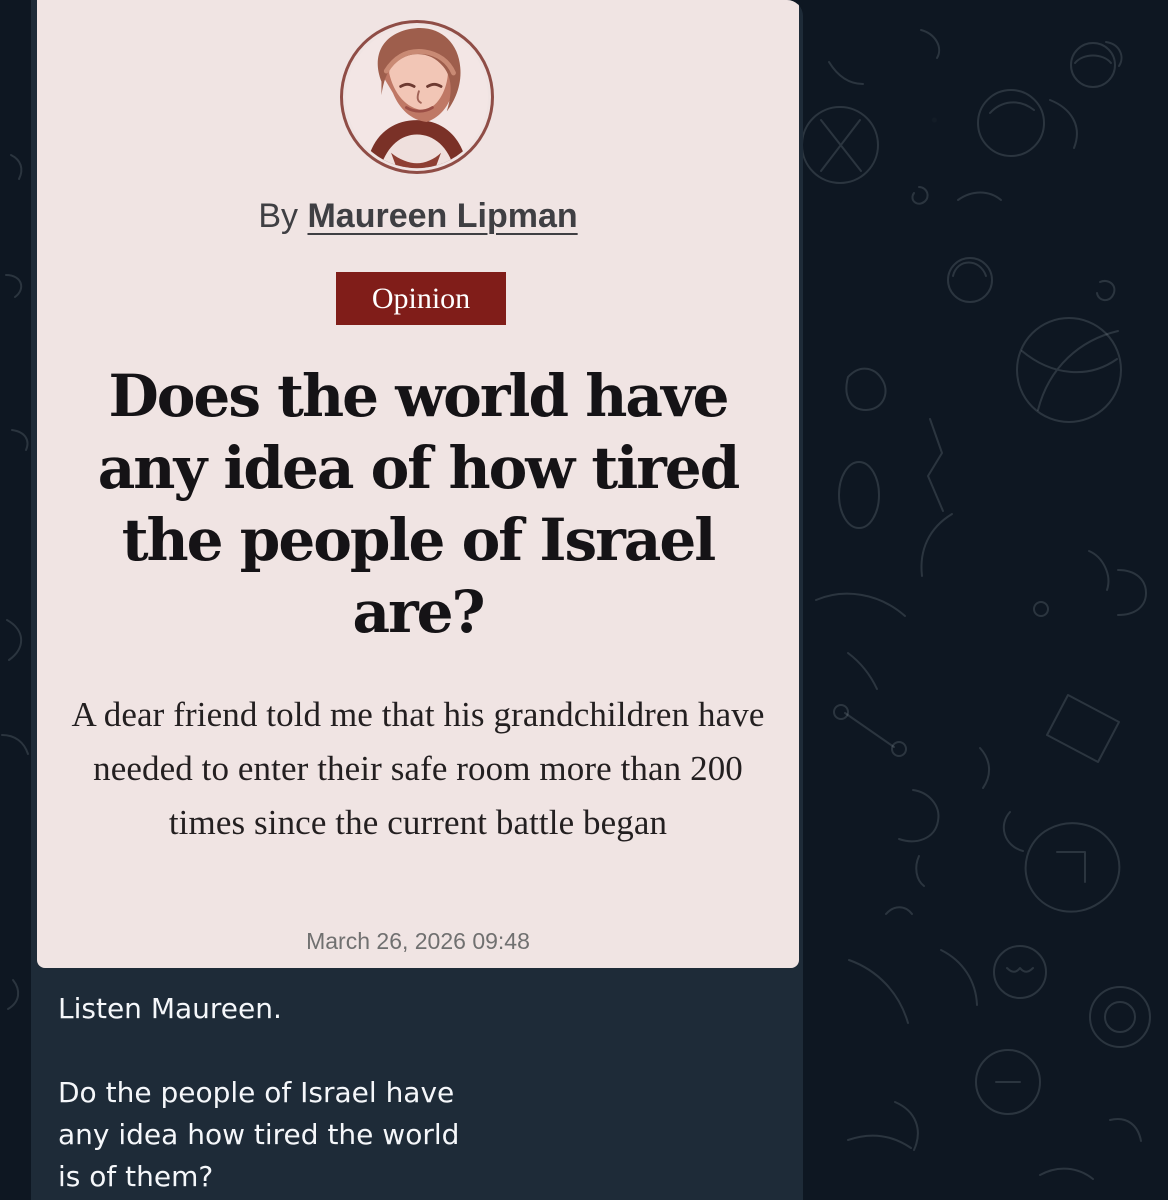  What do you see at coordinates (421, 298) in the screenshot?
I see `opinion-badge: Opinion` at bounding box center [421, 298].